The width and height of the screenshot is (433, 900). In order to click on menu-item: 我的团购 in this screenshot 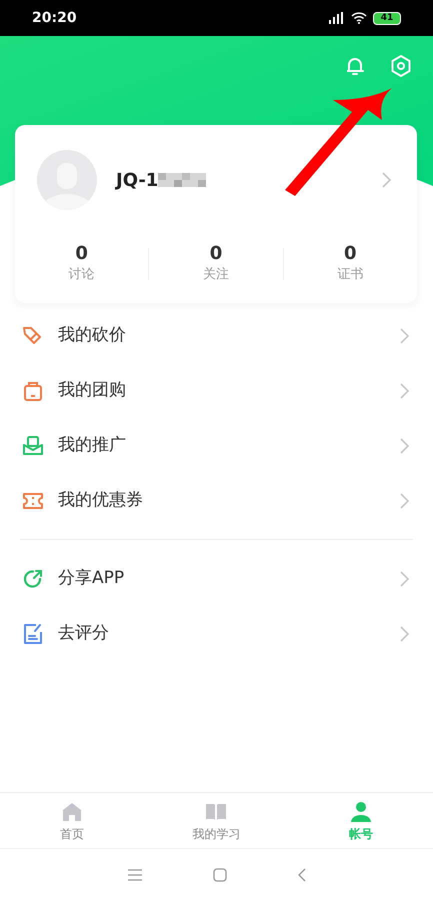, I will do `click(216, 390)`.